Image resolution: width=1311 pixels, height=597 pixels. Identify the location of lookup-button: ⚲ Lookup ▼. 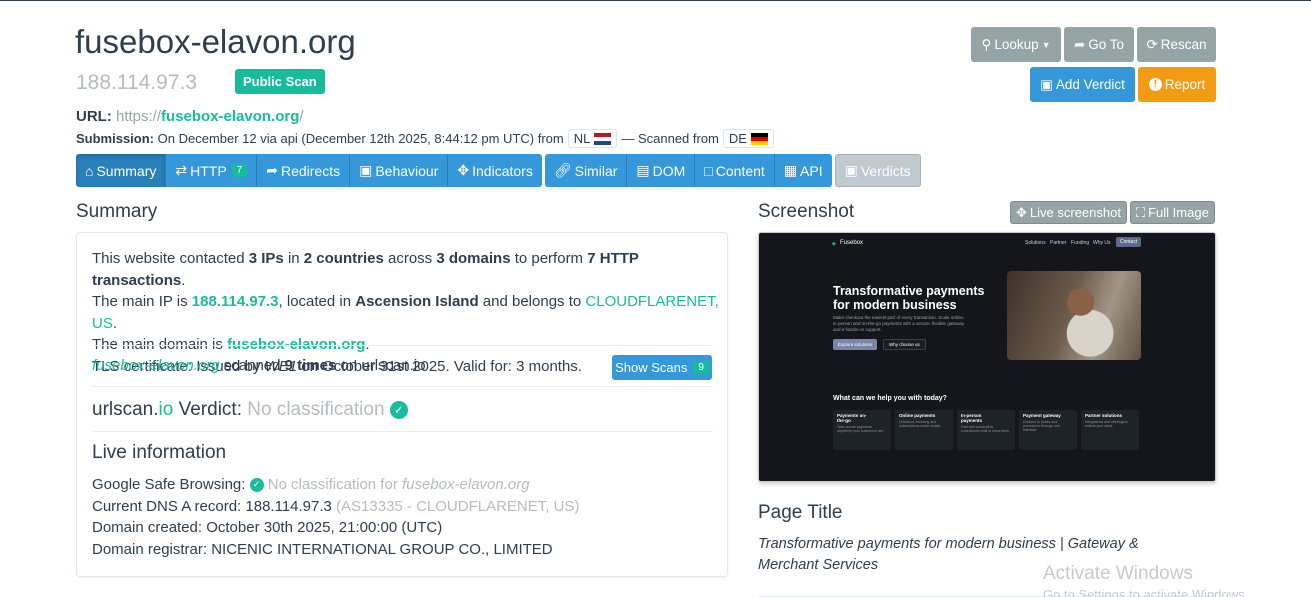
(1016, 44).